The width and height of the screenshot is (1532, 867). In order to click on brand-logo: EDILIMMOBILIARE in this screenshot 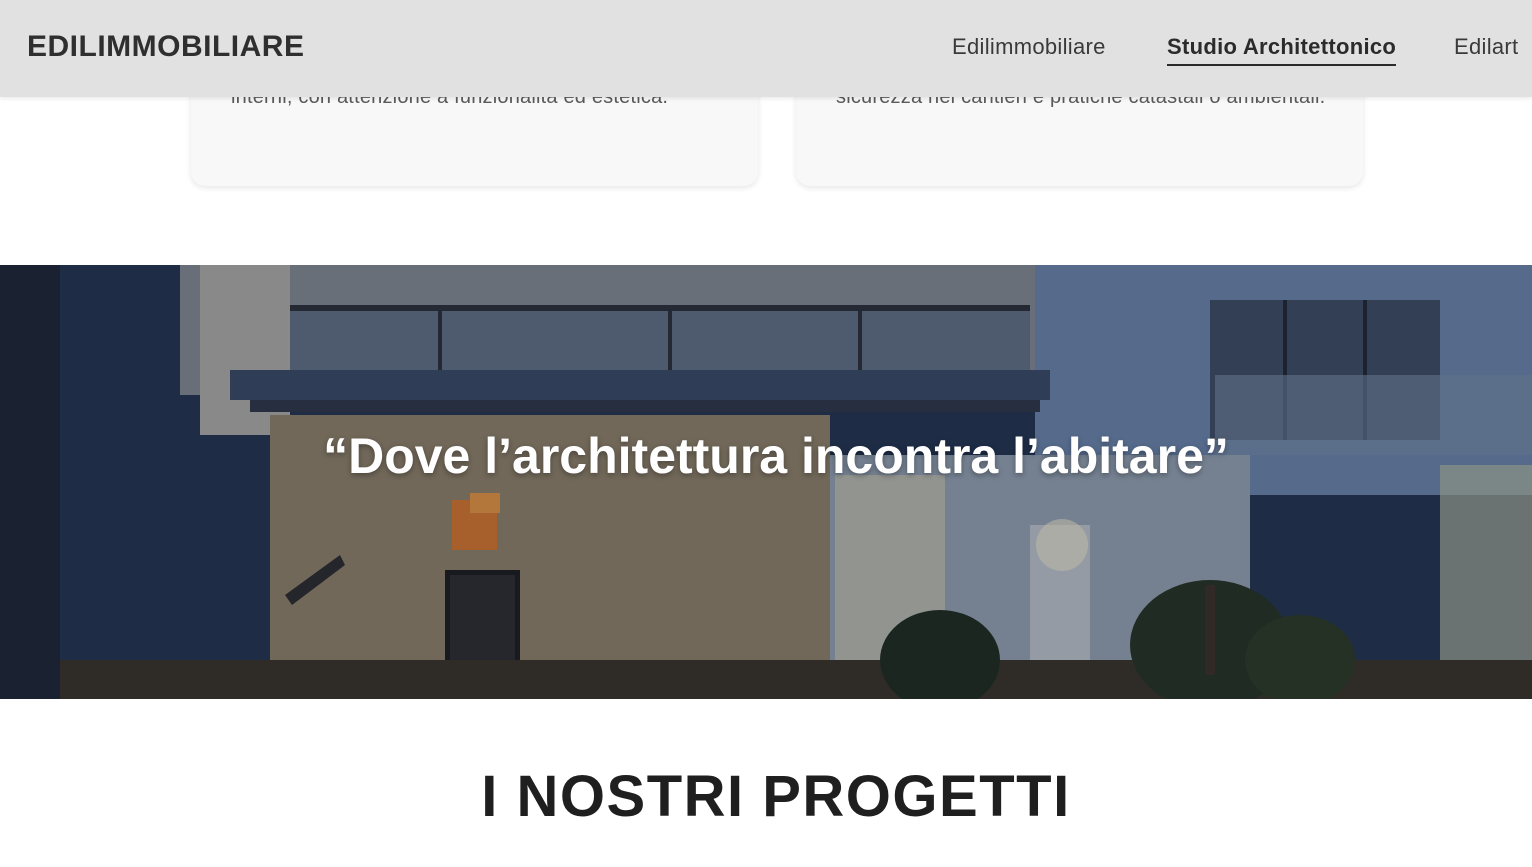, I will do `click(166, 47)`.